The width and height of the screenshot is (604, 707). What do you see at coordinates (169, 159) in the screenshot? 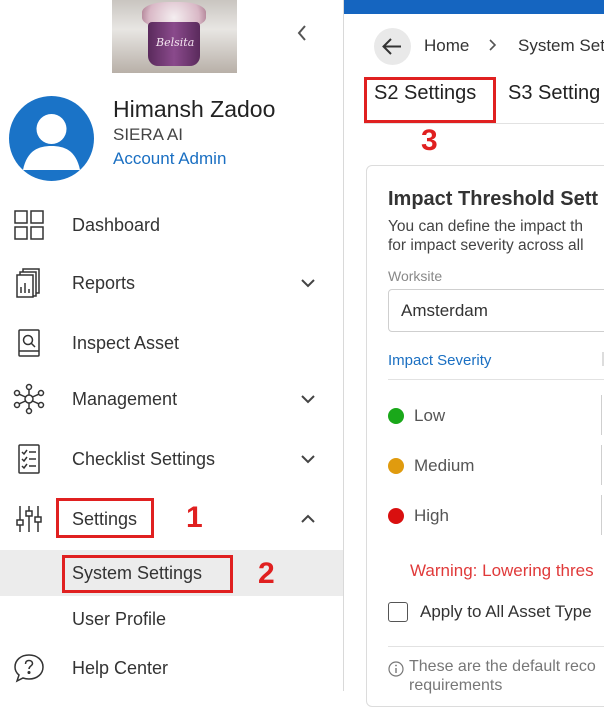
I see `account-role-link: Account Admin` at bounding box center [169, 159].